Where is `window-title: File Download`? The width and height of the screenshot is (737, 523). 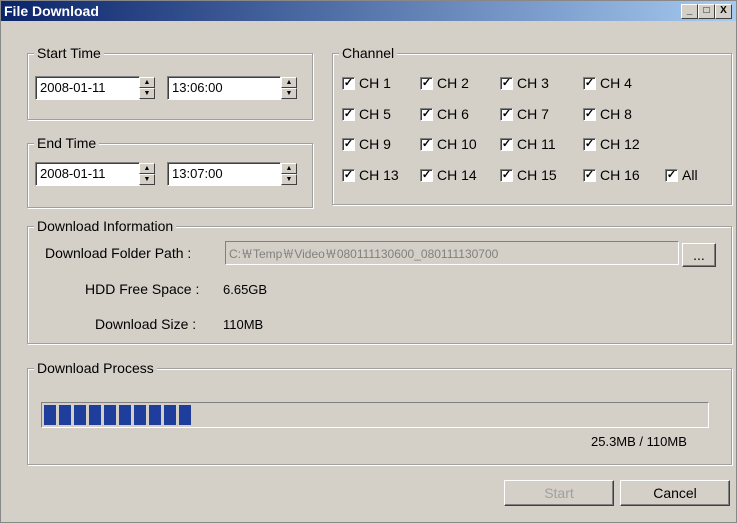 window-title: File Download is located at coordinates (51, 11).